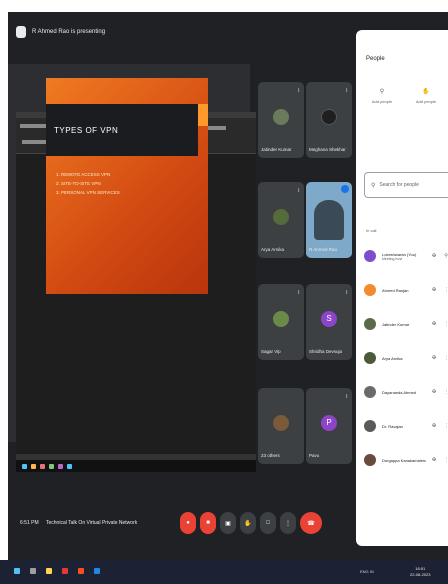 The width and height of the screenshot is (448, 584). I want to click on people-title: People, so click(375, 59).